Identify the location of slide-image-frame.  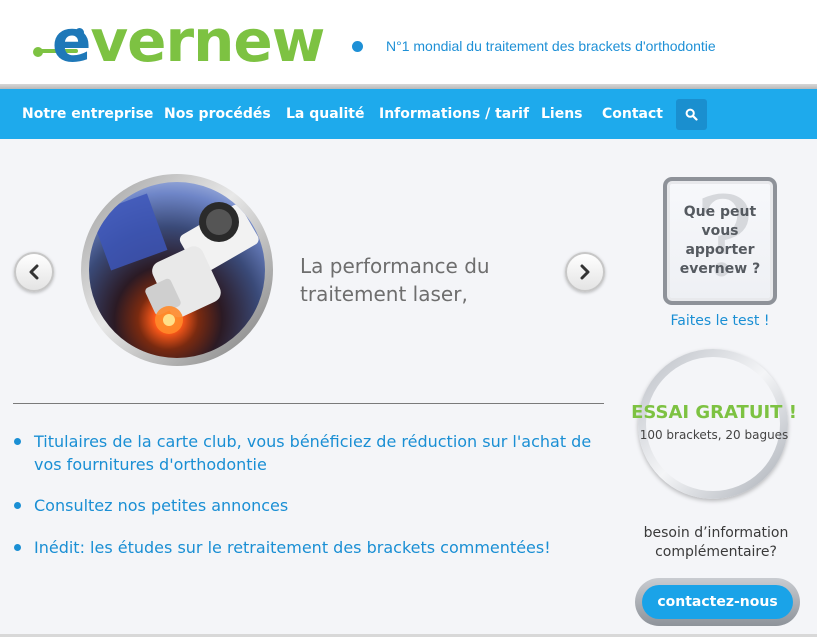
(177, 270).